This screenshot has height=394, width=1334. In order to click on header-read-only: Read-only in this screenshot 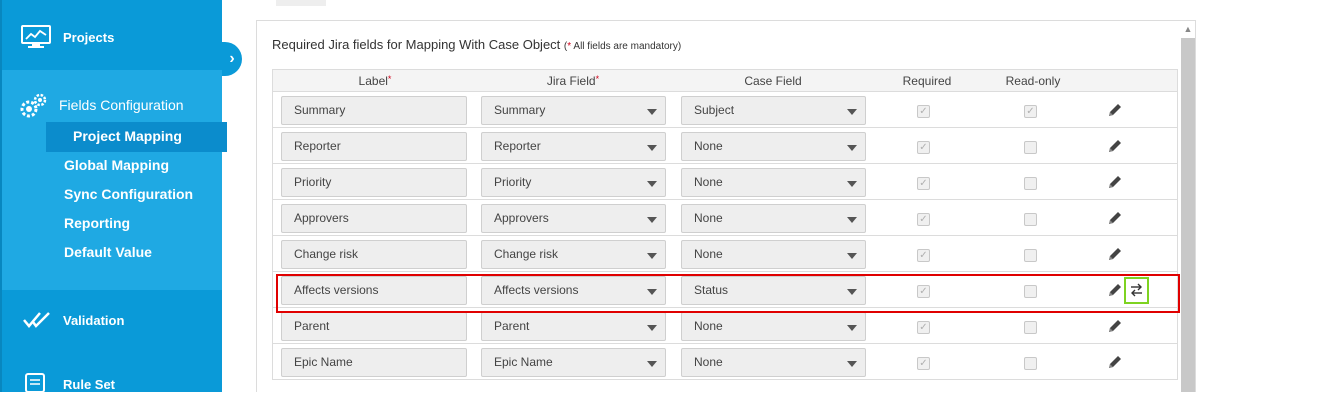, I will do `click(1033, 81)`.